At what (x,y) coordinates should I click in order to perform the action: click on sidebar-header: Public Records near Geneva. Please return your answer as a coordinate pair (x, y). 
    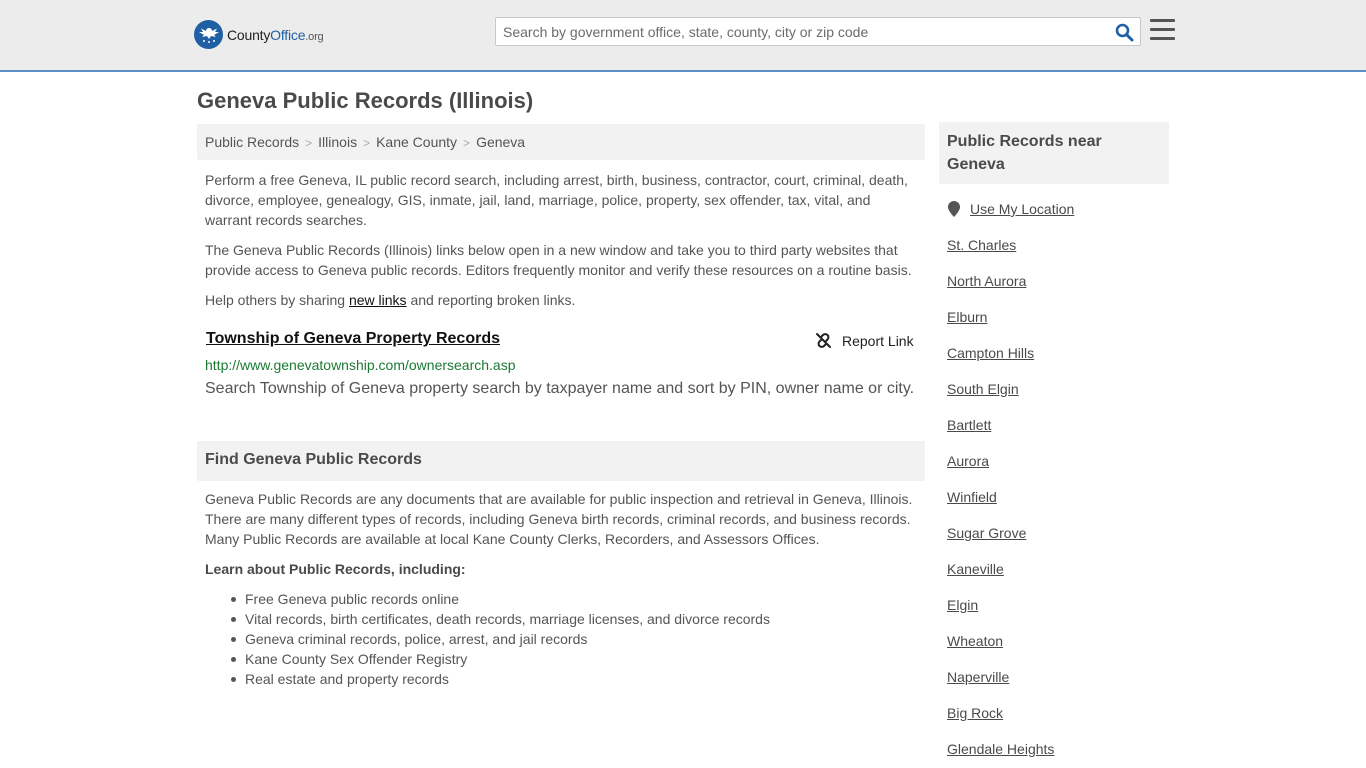
    Looking at the image, I should click on (1054, 153).